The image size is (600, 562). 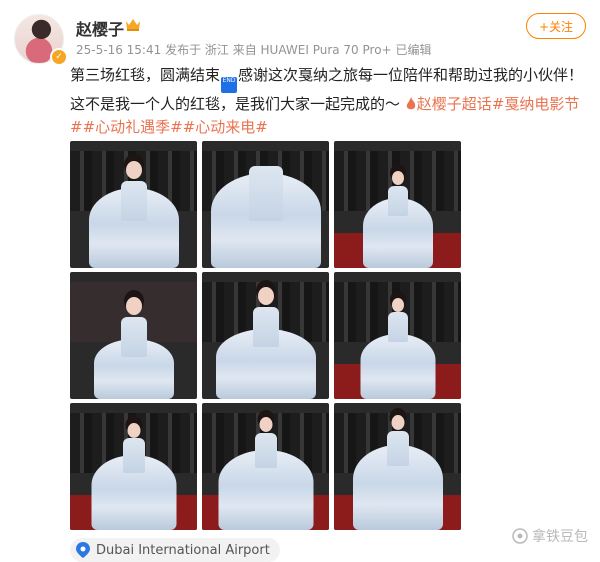 What do you see at coordinates (560, 537) in the screenshot?
I see `watermark-label: 拿铁豆包` at bounding box center [560, 537].